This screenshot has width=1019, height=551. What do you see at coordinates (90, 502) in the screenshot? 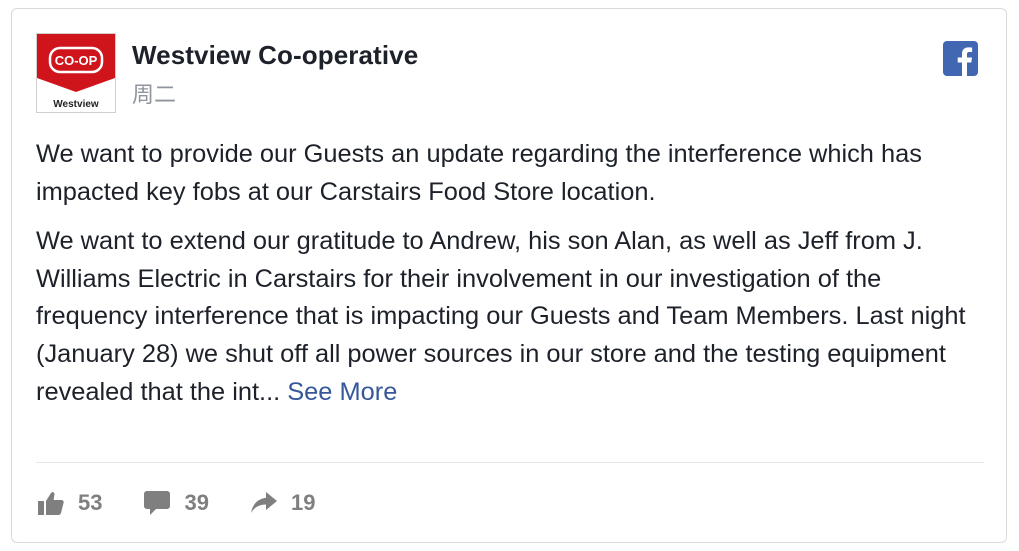
I see `like-count: 53` at bounding box center [90, 502].